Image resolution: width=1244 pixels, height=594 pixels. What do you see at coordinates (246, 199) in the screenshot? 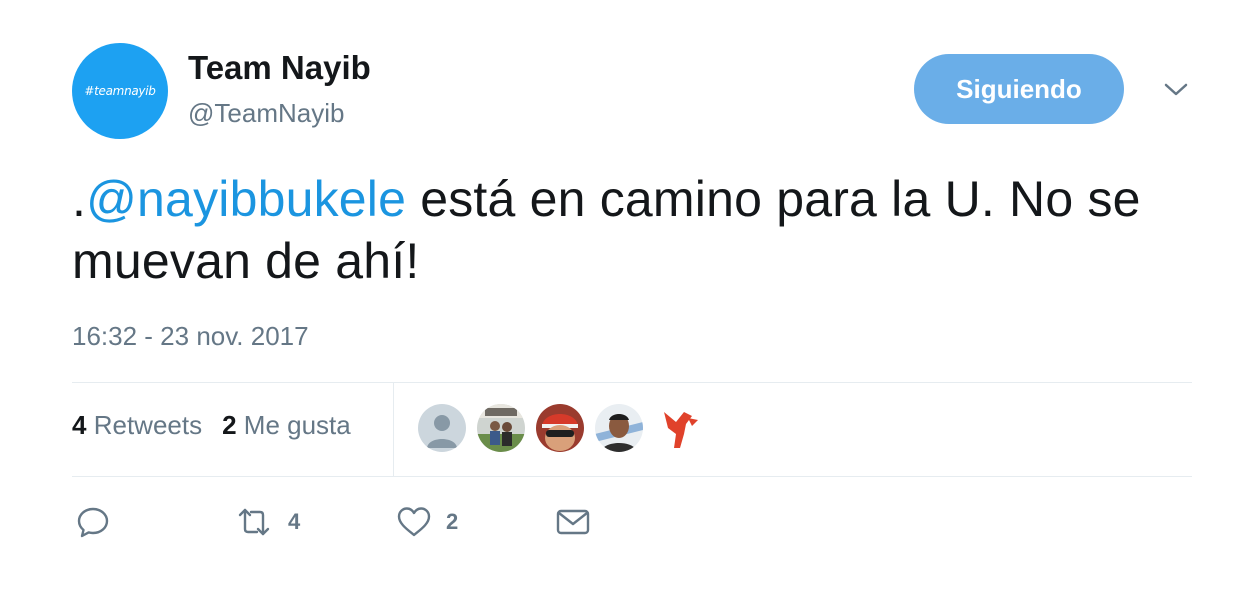
I see `mention-link: @nayibbukele` at bounding box center [246, 199].